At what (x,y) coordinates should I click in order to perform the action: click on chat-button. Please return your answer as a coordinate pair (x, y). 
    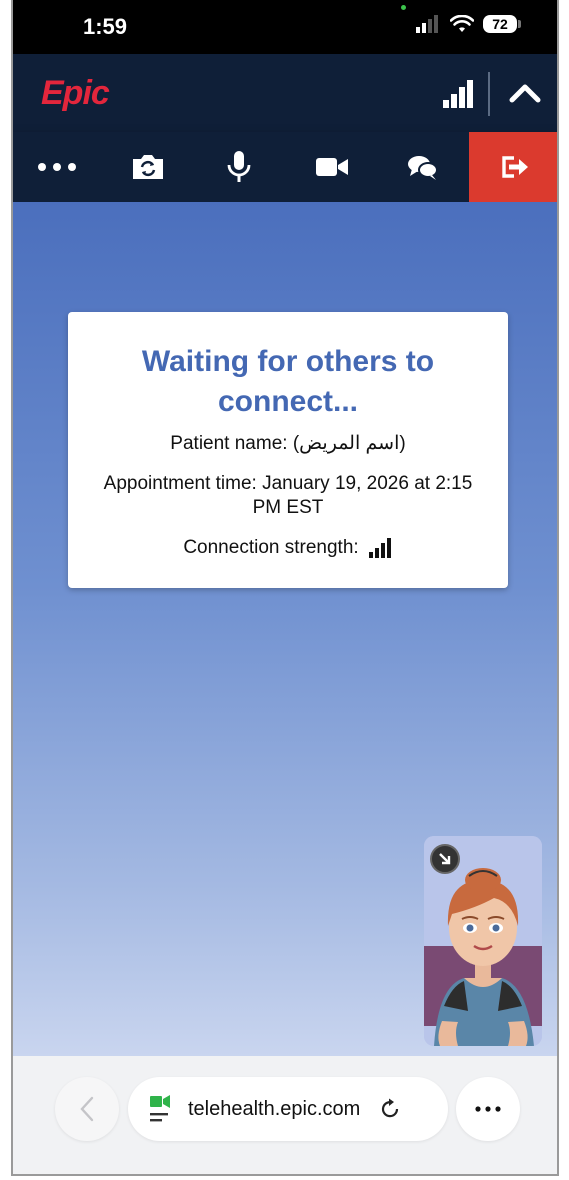
    Looking at the image, I should click on (423, 167).